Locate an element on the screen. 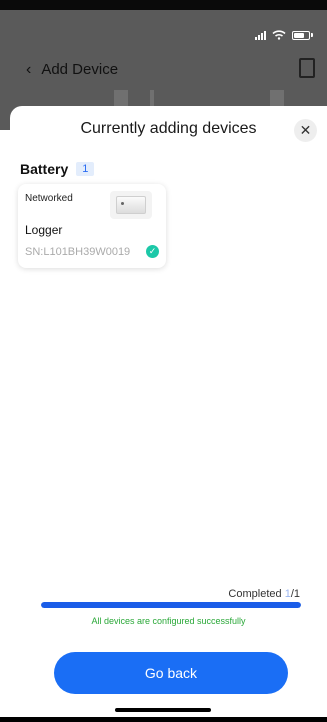 The image size is (327, 722). progress-label: Completed 1/1 is located at coordinates (264, 594).